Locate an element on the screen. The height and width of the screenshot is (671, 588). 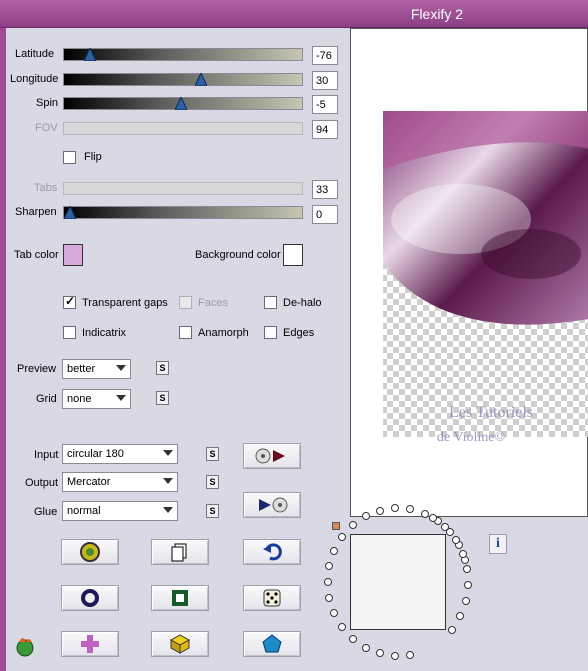
dehalo-checkbox is located at coordinates (270, 302).